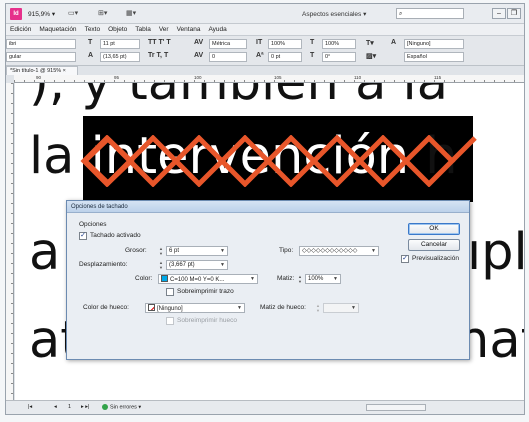 The image size is (529, 422). What do you see at coordinates (195, 308) in the screenshot?
I see `color-hueco-select: [Ninguno] ▼` at bounding box center [195, 308].